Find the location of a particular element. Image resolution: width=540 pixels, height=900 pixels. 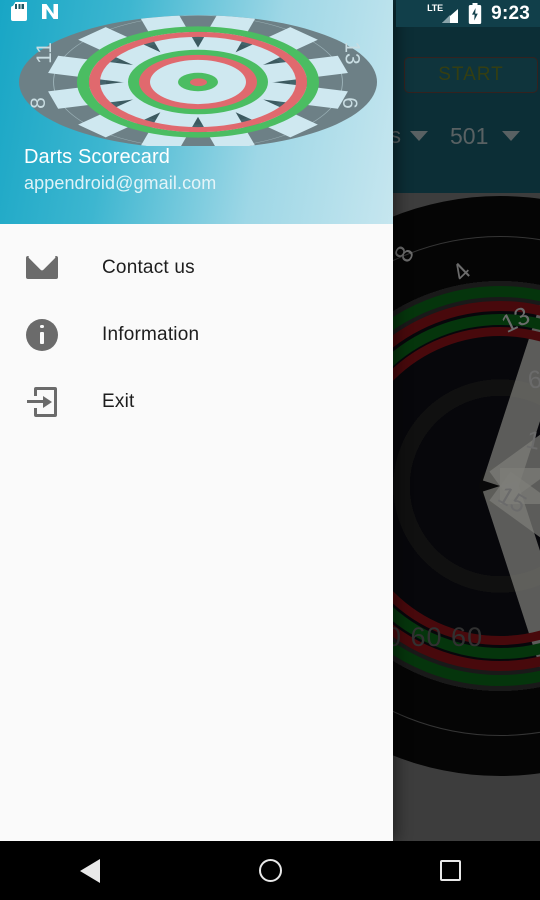

android-navigation-bar is located at coordinates (270, 870).